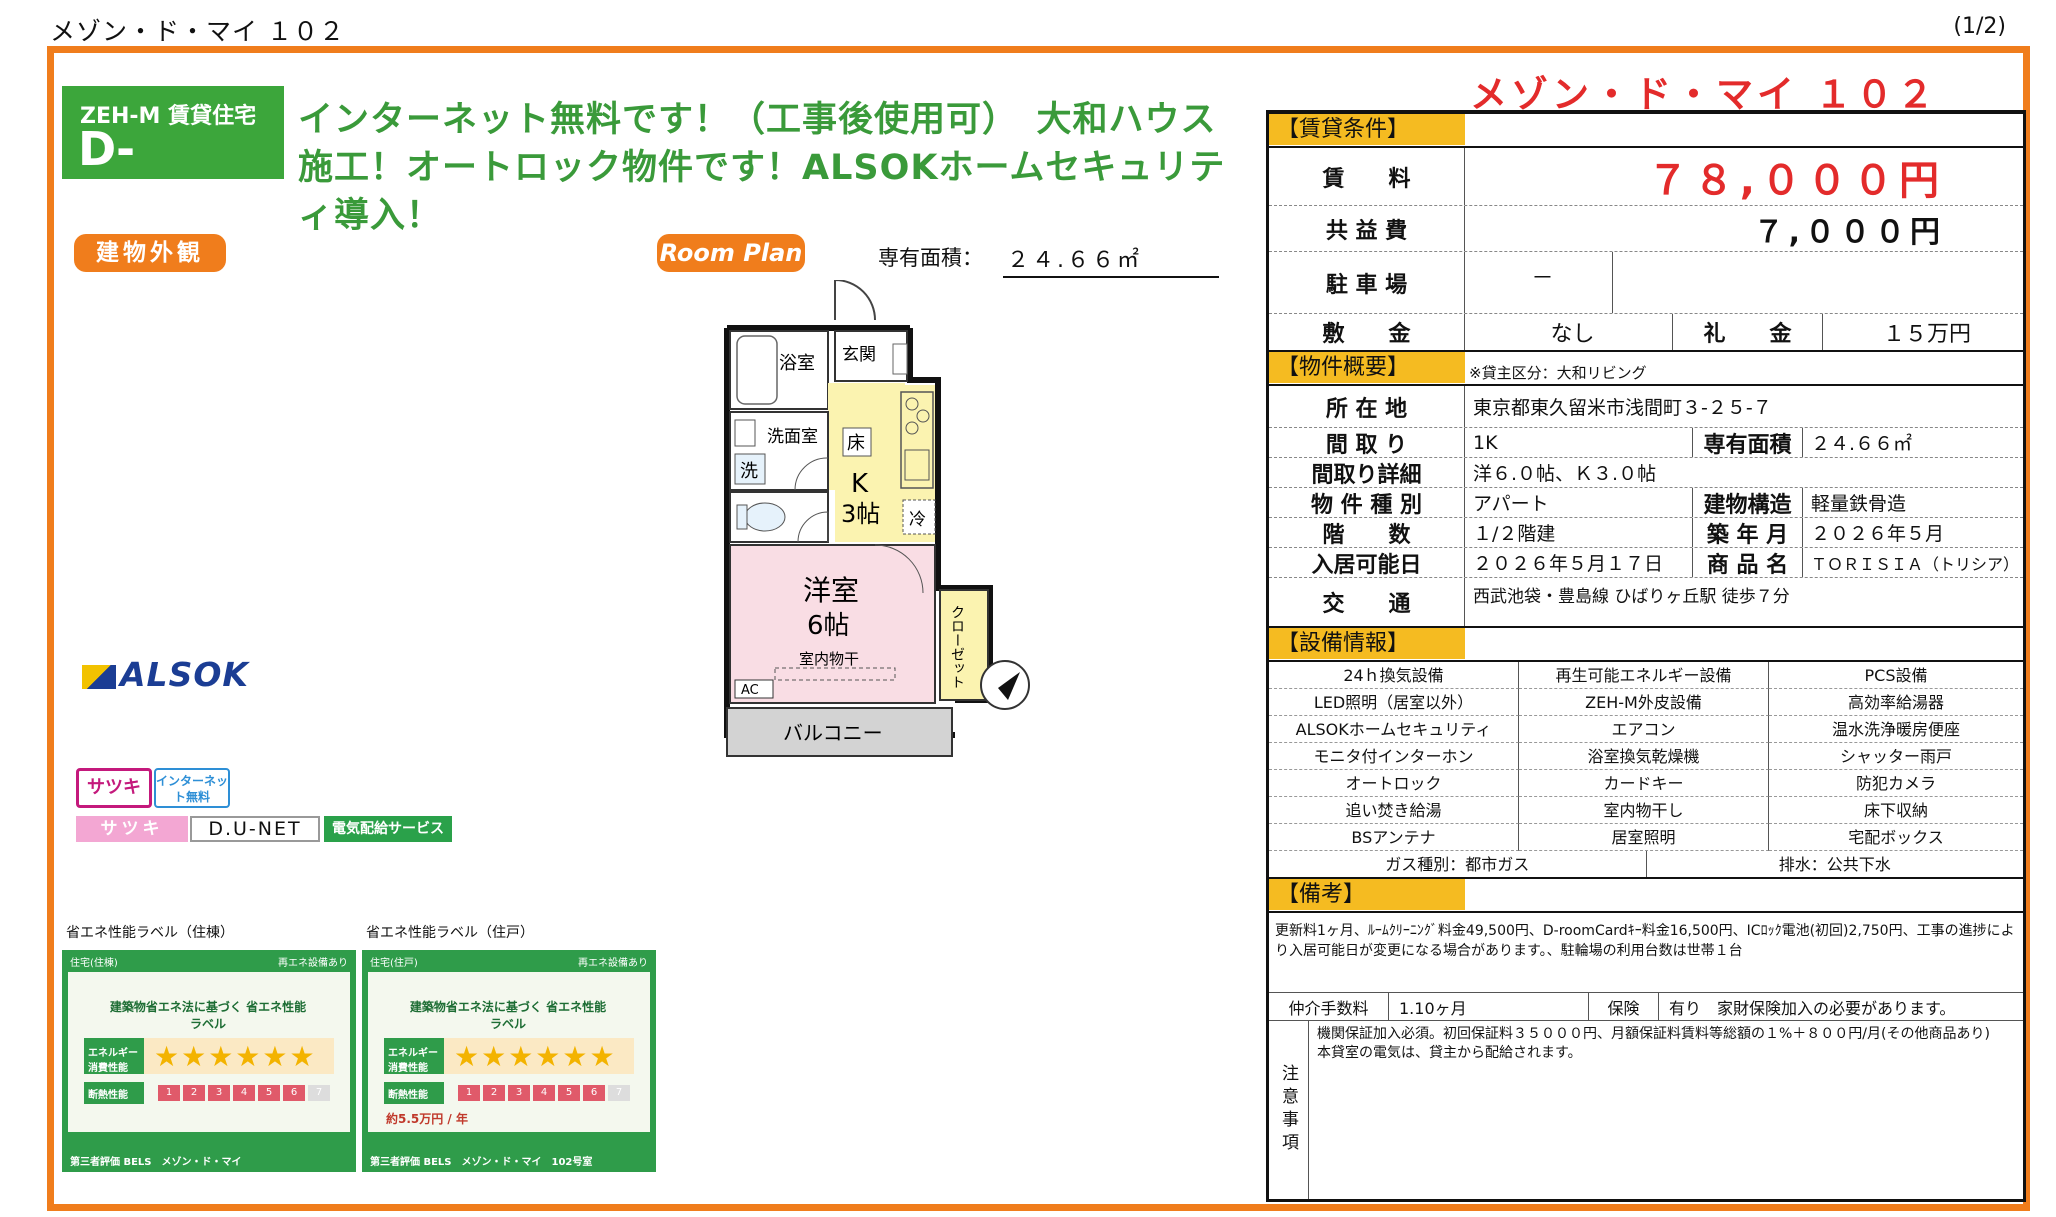 This screenshot has width=2056, height=1217. I want to click on indoor-dry-label: 室内物干, so click(829, 659).